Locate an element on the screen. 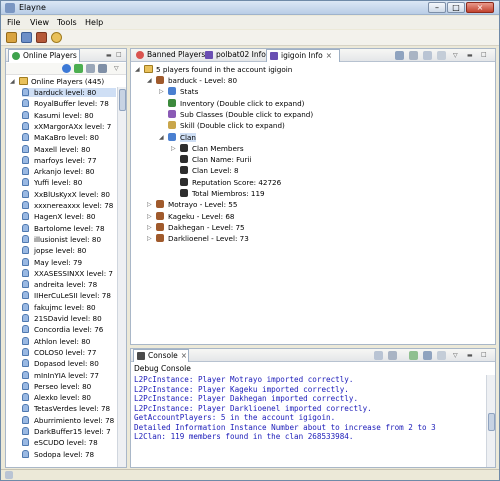  player-list-item: Yuffi level: 80 is located at coordinates (69, 182).